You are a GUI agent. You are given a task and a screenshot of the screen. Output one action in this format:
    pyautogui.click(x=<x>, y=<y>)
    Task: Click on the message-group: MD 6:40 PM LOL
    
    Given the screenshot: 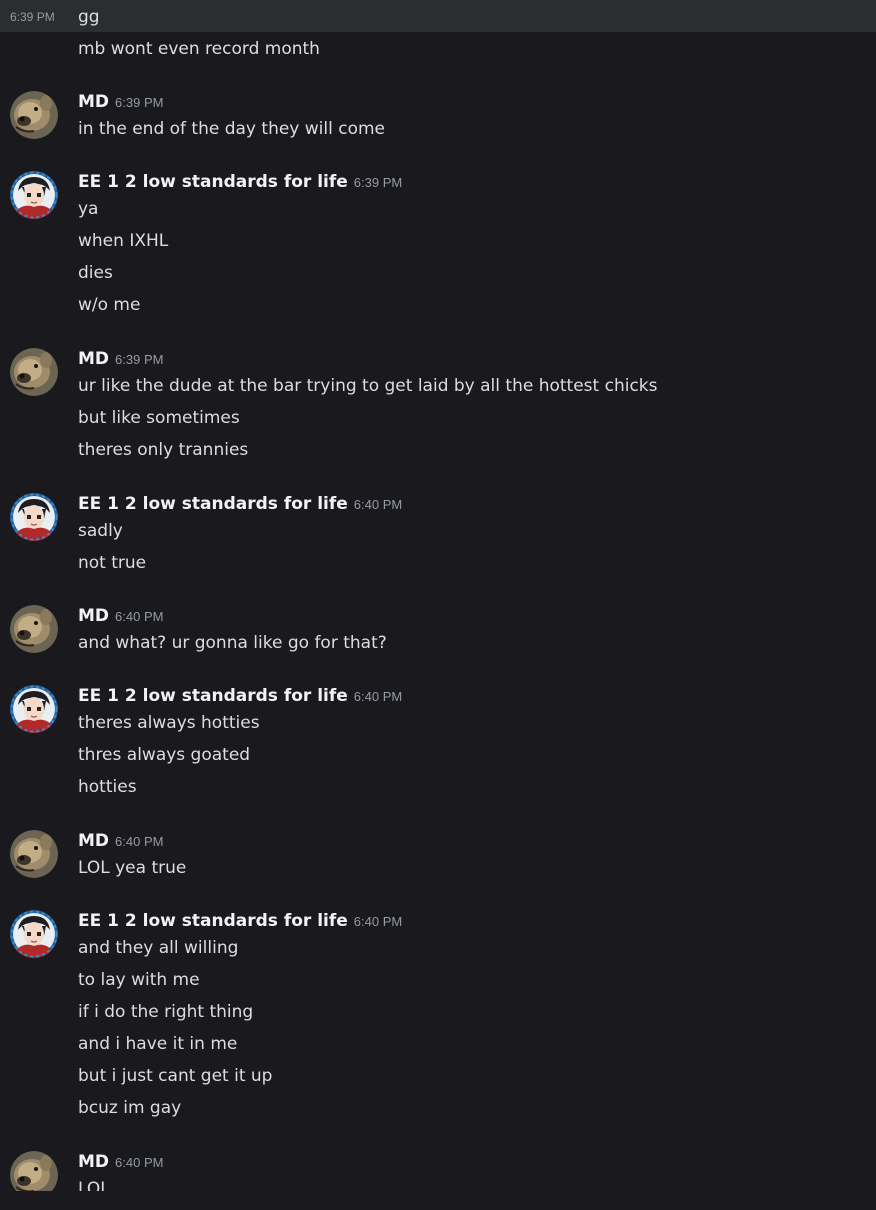 What is the action you would take?
    pyautogui.click(x=438, y=1180)
    